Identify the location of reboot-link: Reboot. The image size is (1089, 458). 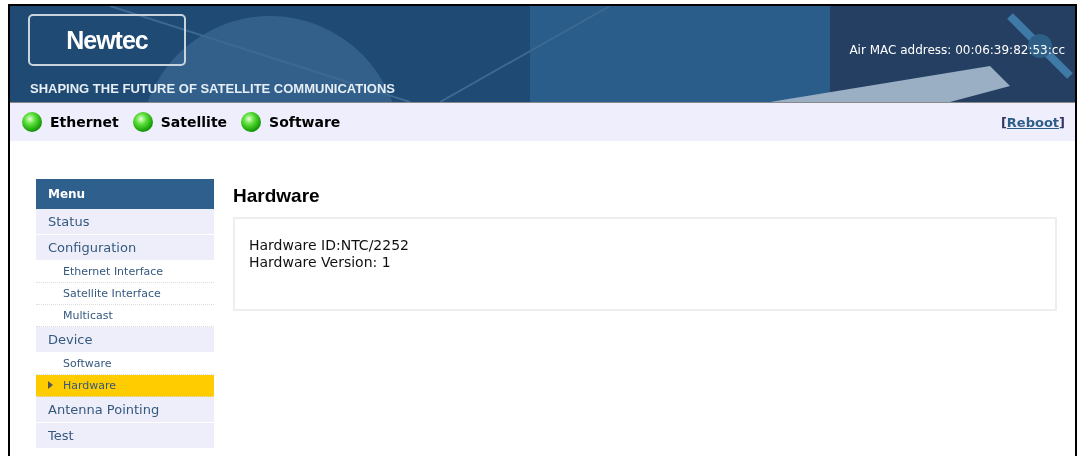
(1033, 122).